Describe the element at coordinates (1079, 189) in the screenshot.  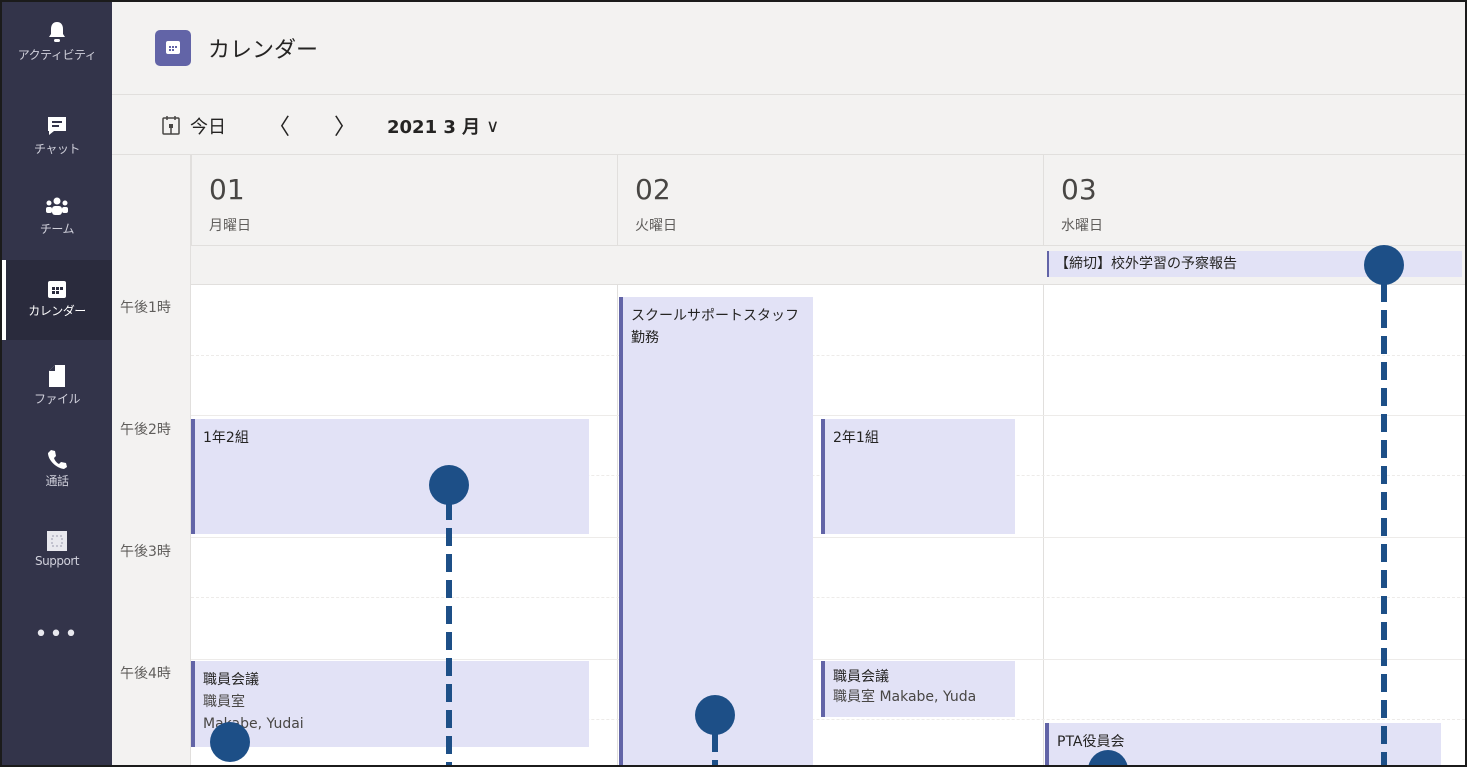
I see `day-number: 03` at that location.